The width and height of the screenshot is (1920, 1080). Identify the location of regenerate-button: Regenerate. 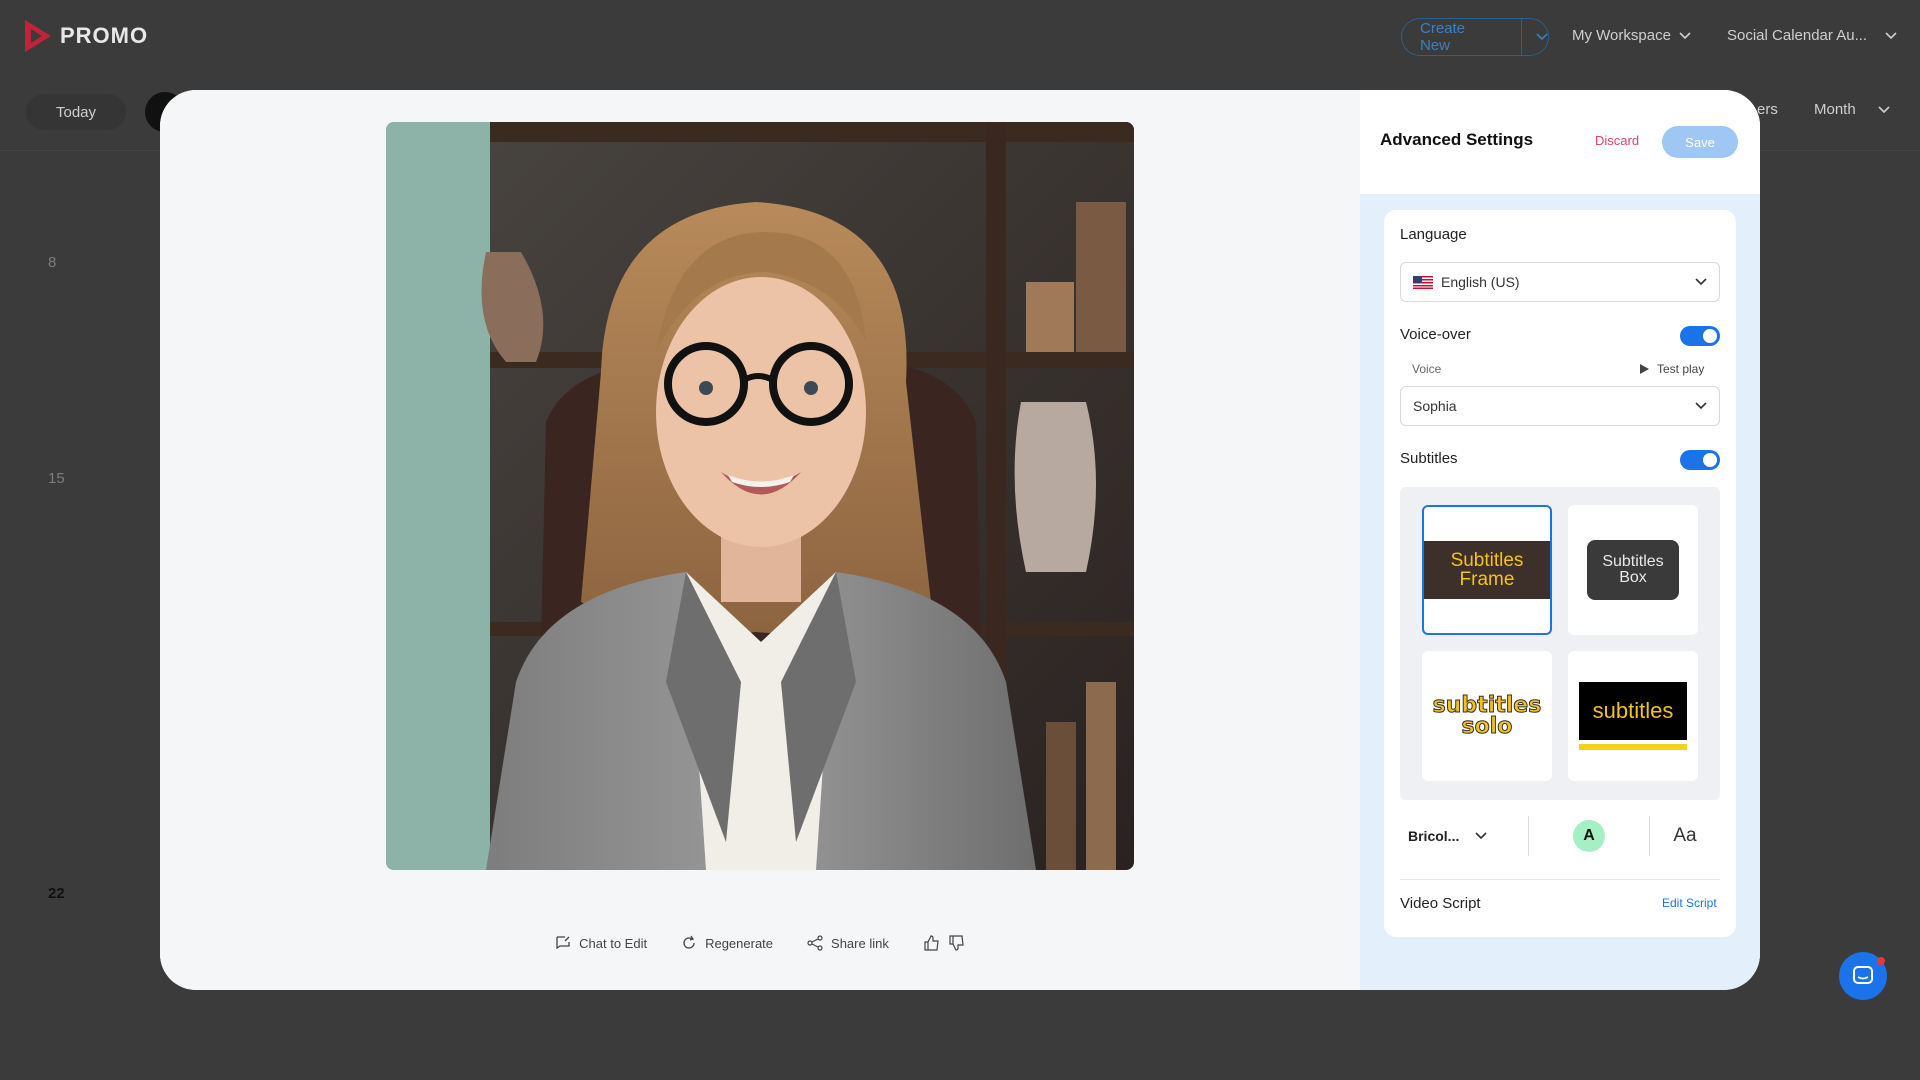
(727, 943).